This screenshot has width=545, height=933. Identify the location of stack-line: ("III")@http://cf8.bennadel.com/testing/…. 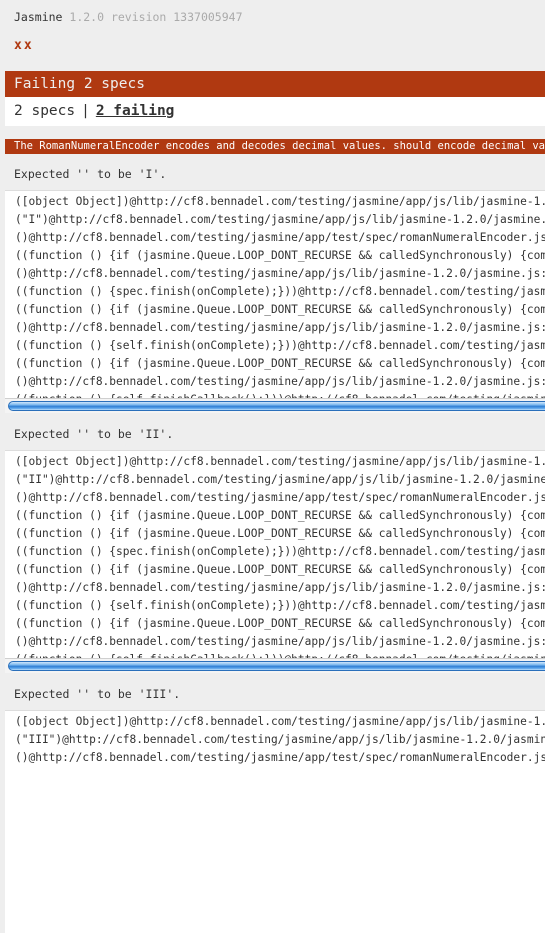
(280, 739).